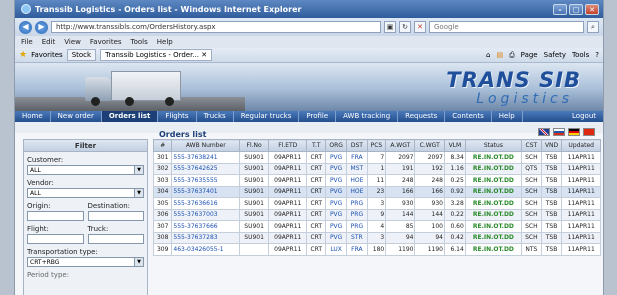 This screenshot has width=617, height=295. What do you see at coordinates (85, 170) in the screenshot?
I see `customer-select: ALL ▼` at bounding box center [85, 170].